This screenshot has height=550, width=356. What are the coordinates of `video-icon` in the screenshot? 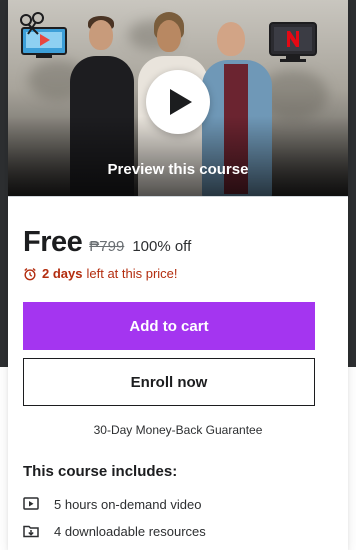 It's located at (31, 504).